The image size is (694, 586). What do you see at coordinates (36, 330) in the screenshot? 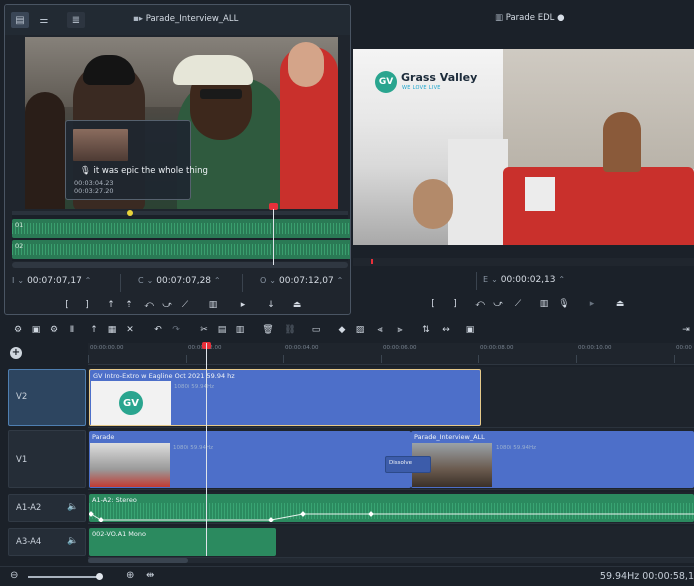
I see `save-icon: ▣` at bounding box center [36, 330].